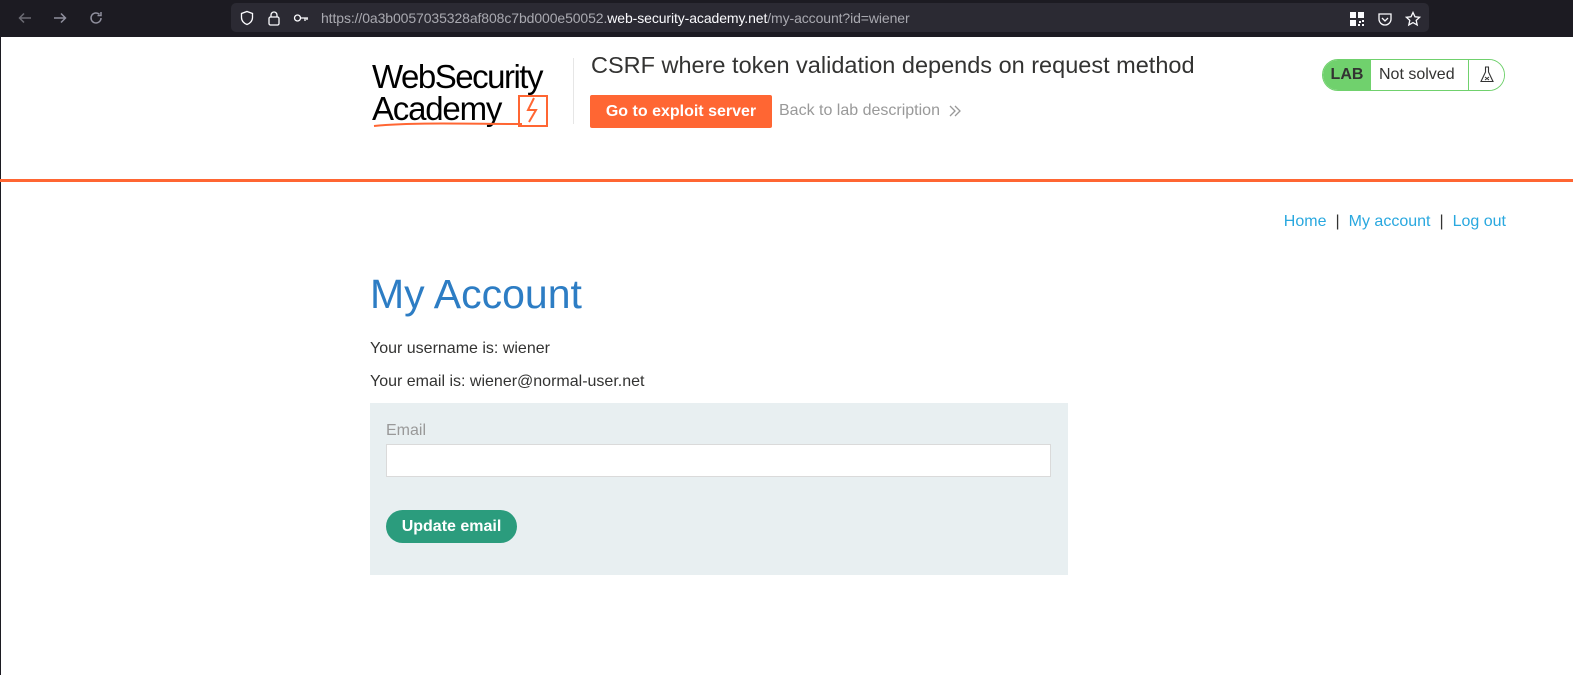 The width and height of the screenshot is (1573, 675). I want to click on lab-status-badge: LAB Not solved, so click(1413, 75).